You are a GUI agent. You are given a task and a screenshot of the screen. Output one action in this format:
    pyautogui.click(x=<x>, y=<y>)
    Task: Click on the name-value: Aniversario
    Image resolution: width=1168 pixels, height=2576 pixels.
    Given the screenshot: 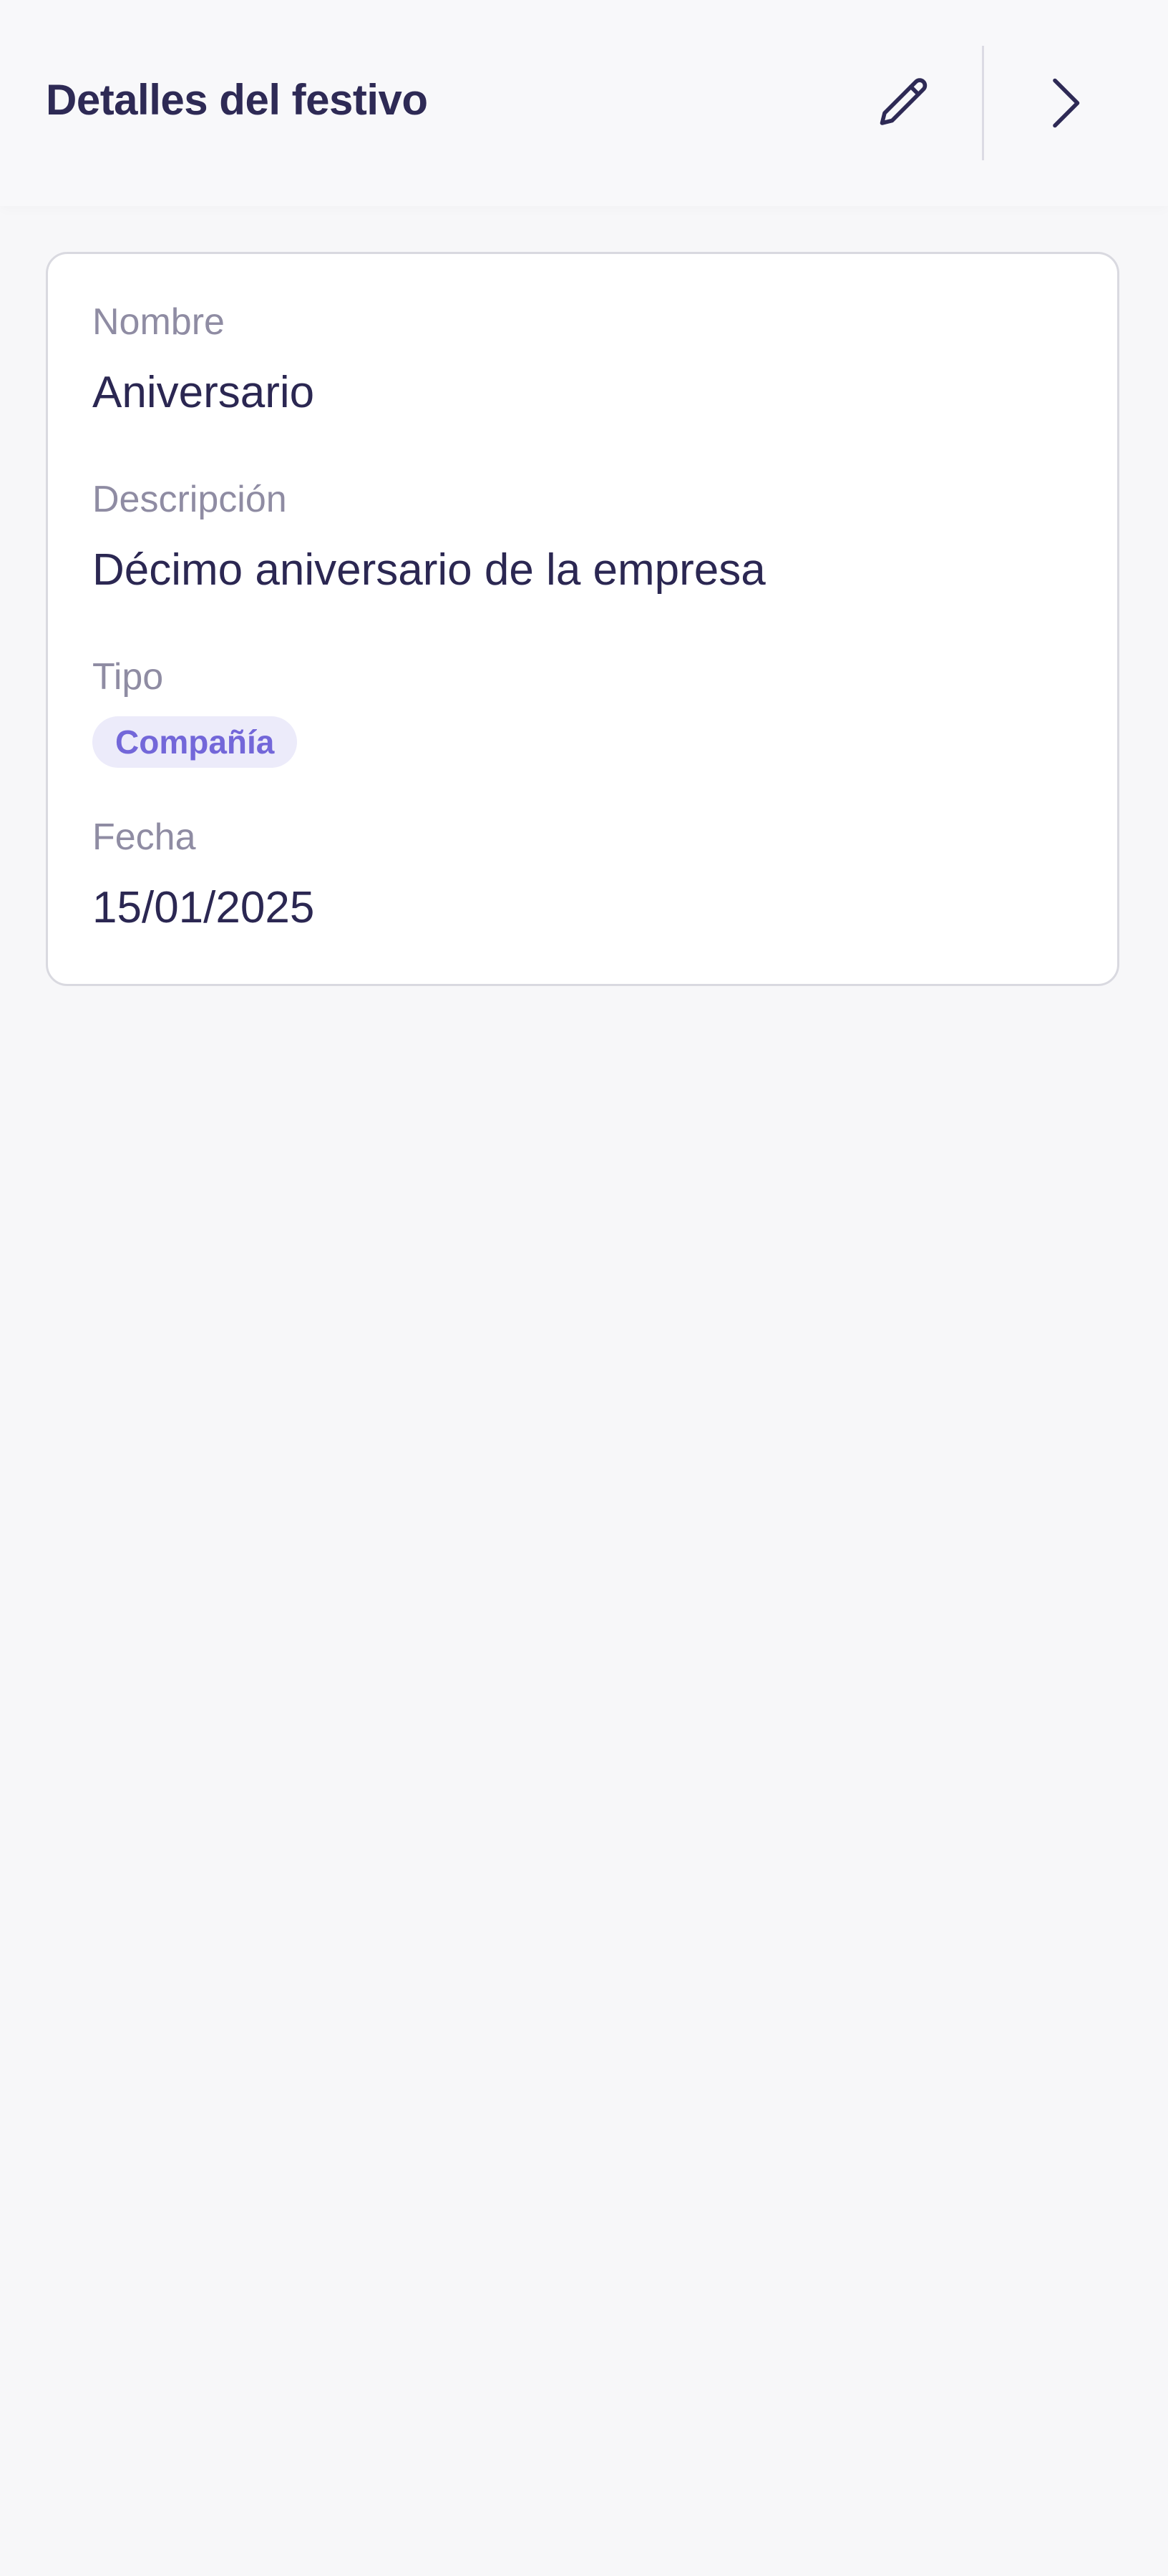 What is the action you would take?
    pyautogui.click(x=204, y=392)
    